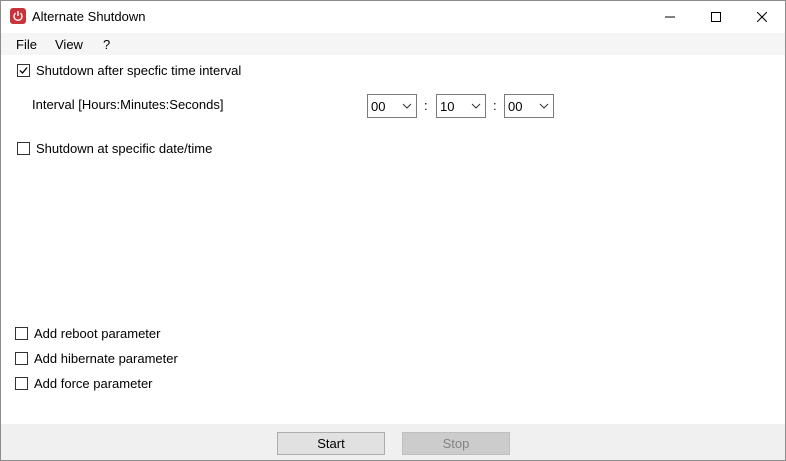  Describe the element at coordinates (69, 44) in the screenshot. I see `menu-view: View` at that location.